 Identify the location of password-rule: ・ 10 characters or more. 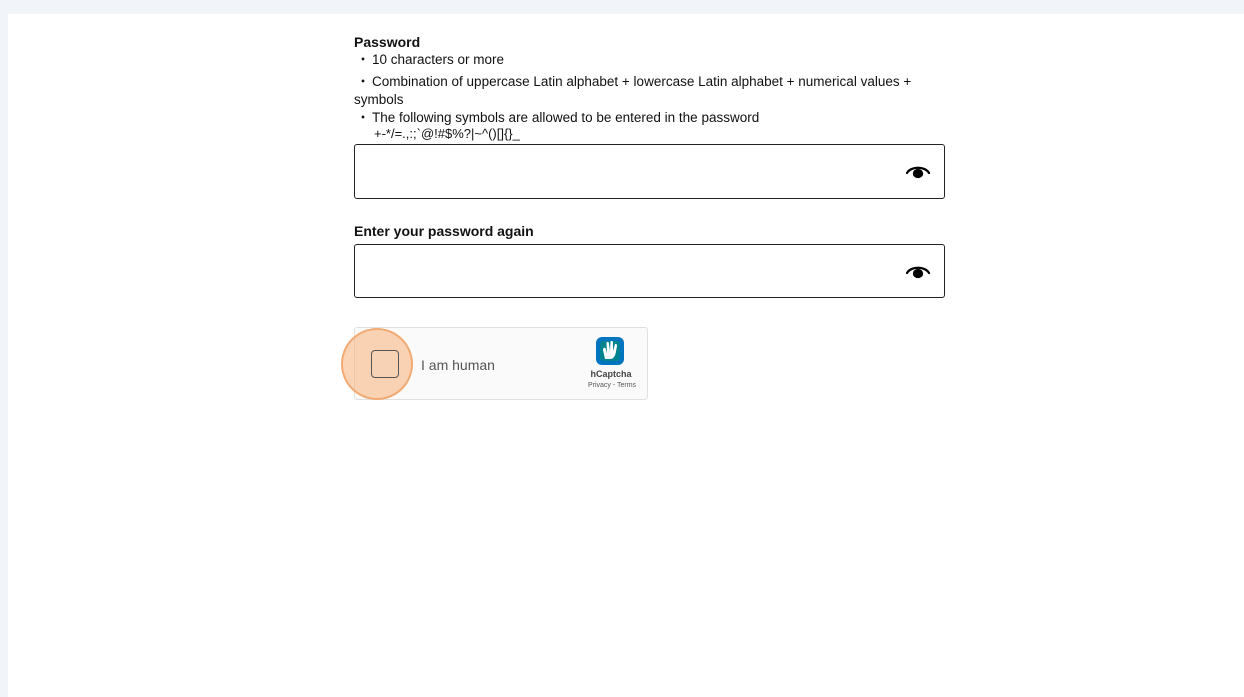
(650, 60).